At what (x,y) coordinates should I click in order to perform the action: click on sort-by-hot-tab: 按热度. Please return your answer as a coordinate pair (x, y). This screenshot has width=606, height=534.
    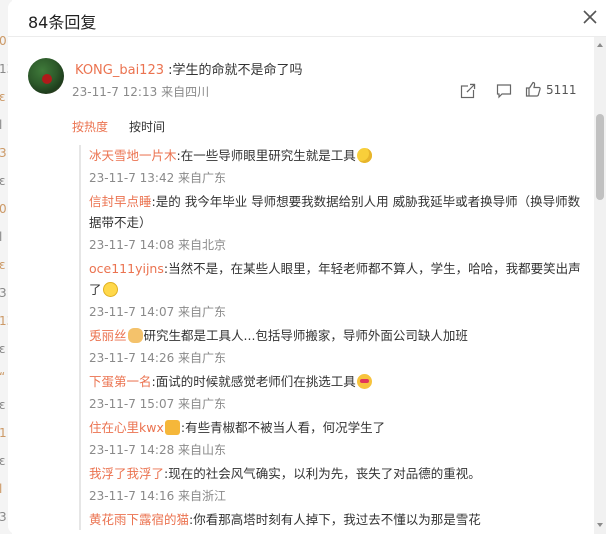
    Looking at the image, I should click on (90, 126).